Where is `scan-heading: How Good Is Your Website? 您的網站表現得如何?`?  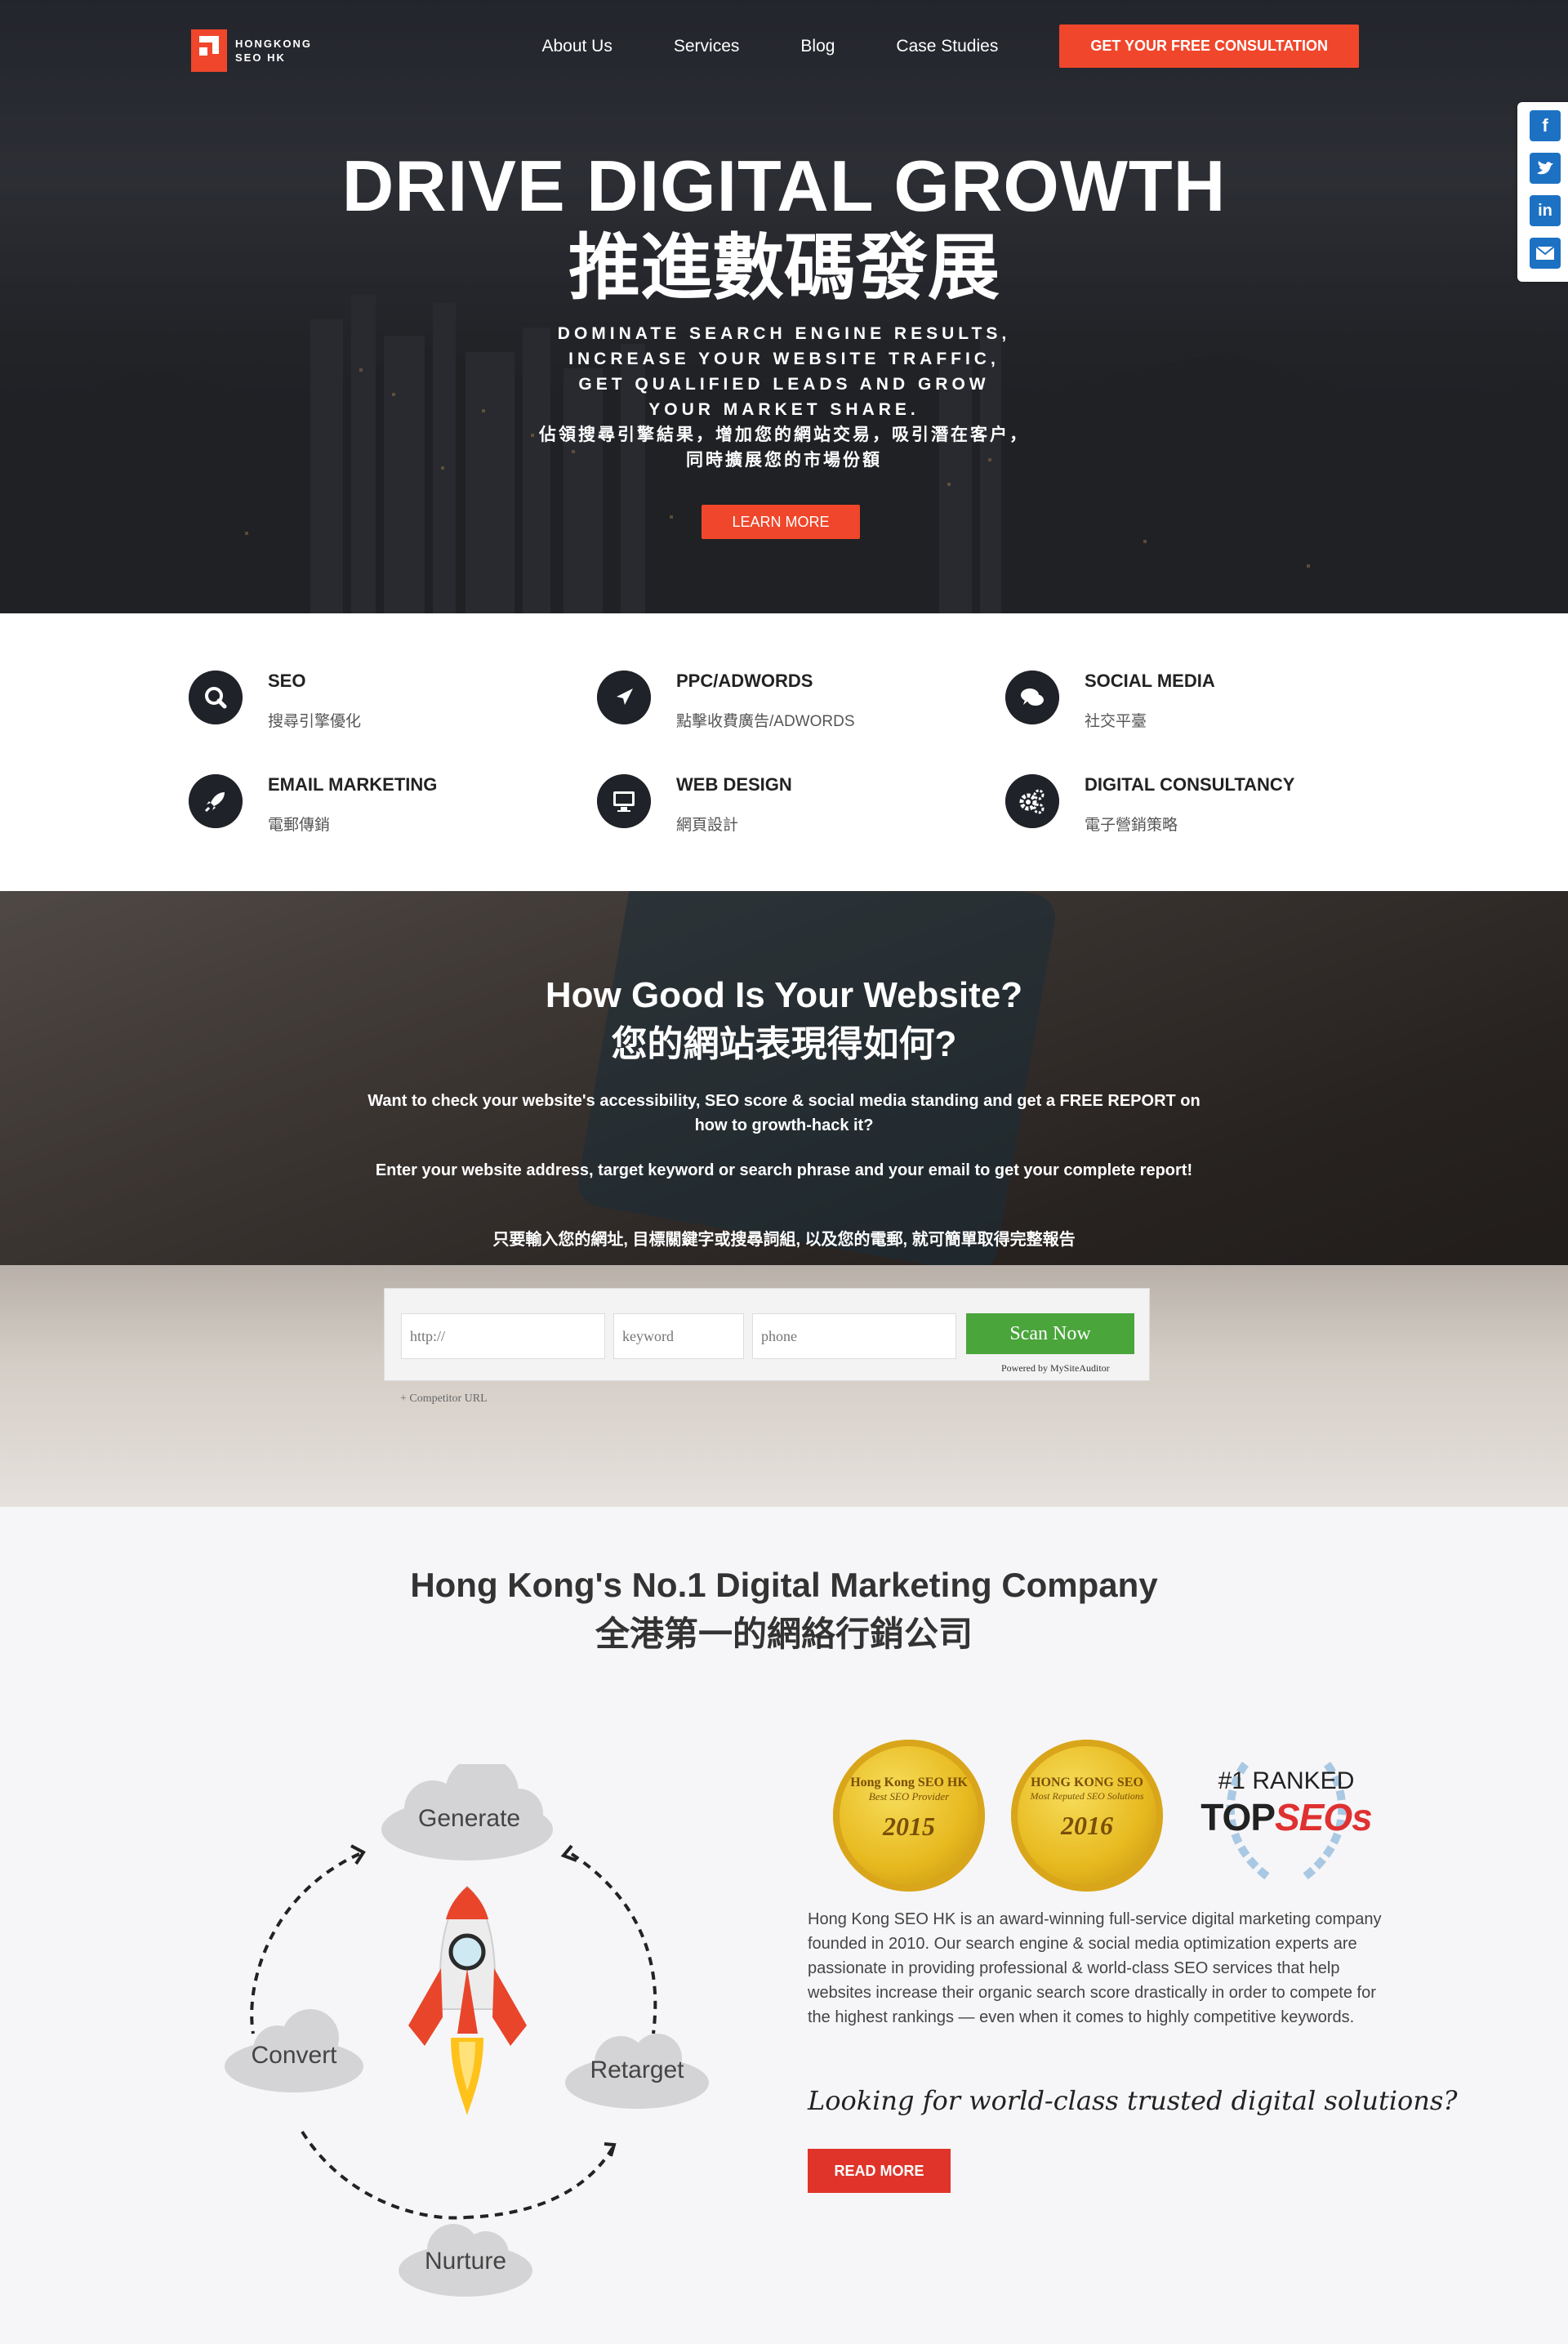
scan-heading: How Good Is Your Website? 您的網站表現得如何? is located at coordinates (784, 1020).